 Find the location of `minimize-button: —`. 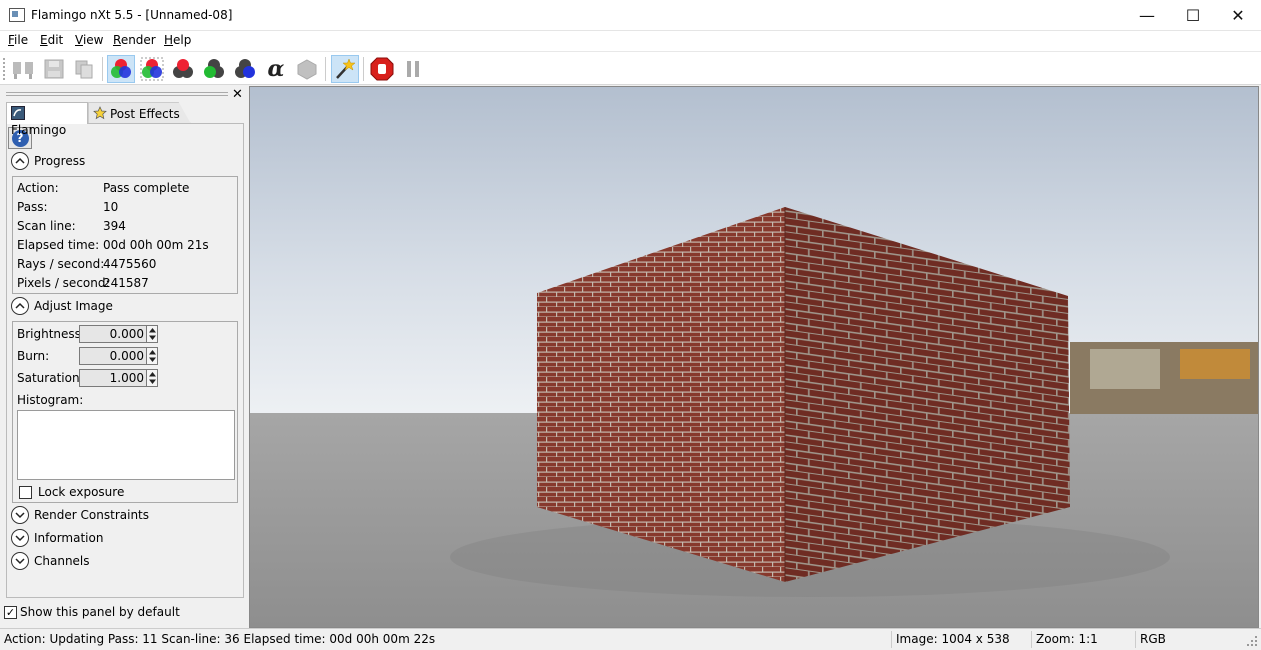

minimize-button: — is located at coordinates (1147, 15).